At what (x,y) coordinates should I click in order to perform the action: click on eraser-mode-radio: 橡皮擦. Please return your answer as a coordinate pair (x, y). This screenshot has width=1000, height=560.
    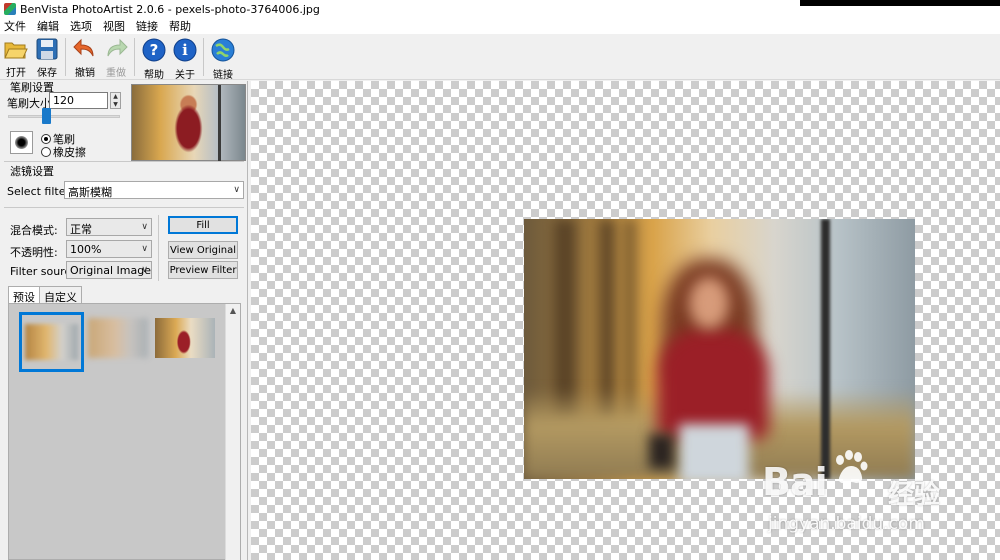
    Looking at the image, I should click on (63, 152).